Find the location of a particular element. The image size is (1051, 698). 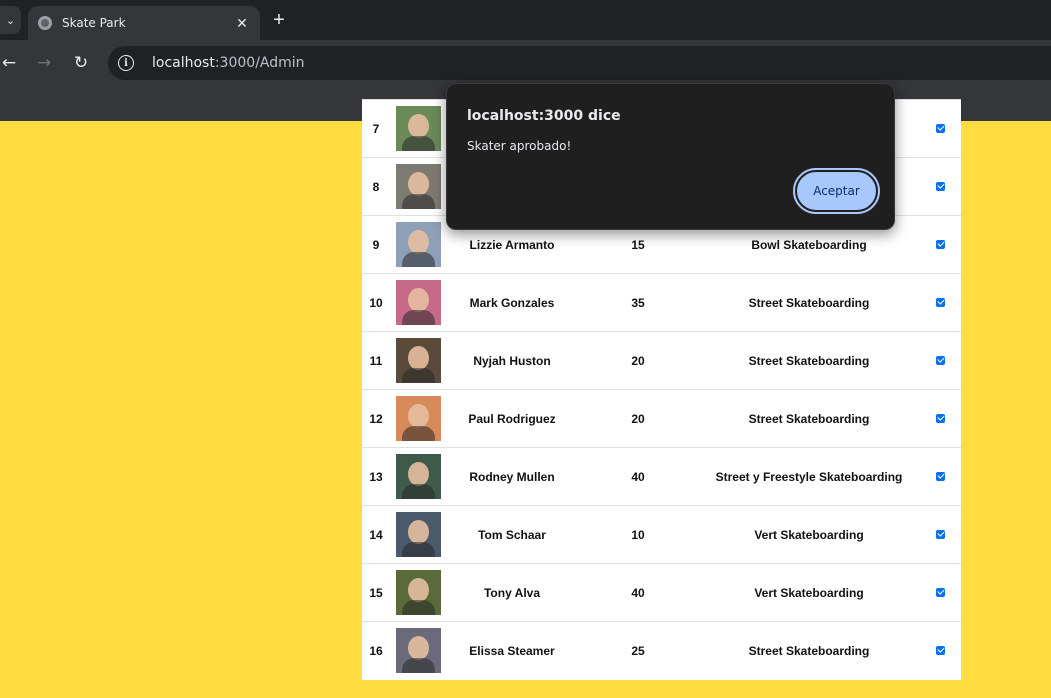

skater-name: Nyjah Huston is located at coordinates (512, 360).